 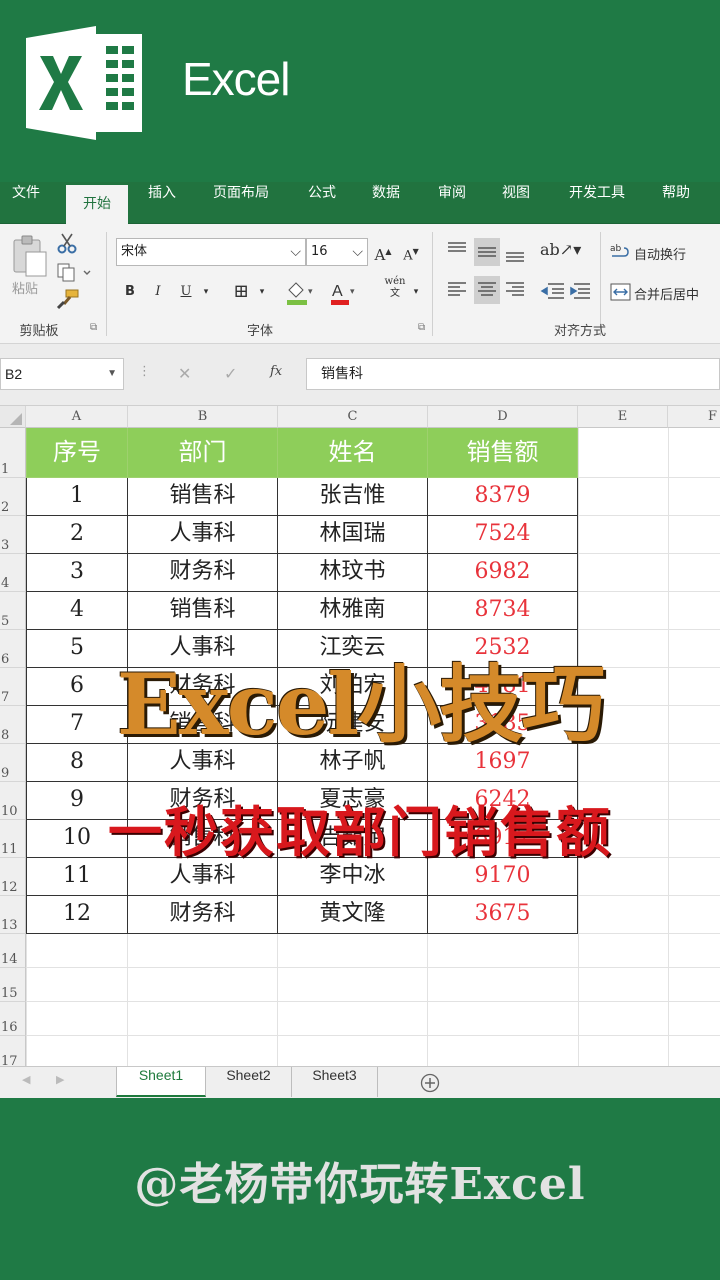 I want to click on wrap-text-button: 自动换行, so click(x=660, y=253).